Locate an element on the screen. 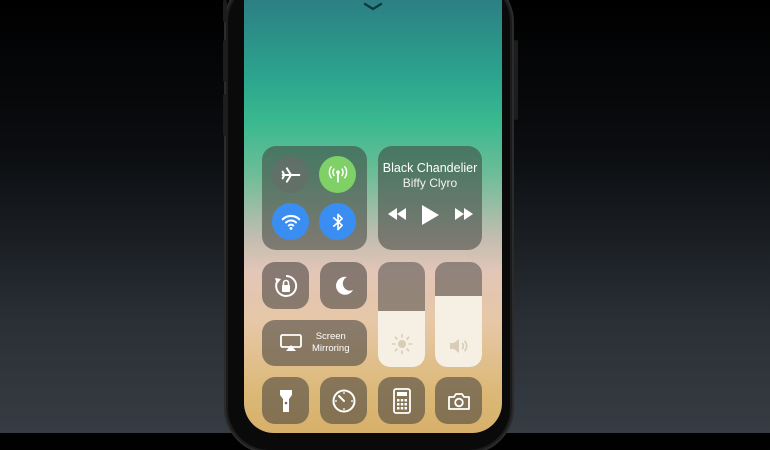 This screenshot has width=770, height=450. airplane-icon is located at coordinates (290, 174).